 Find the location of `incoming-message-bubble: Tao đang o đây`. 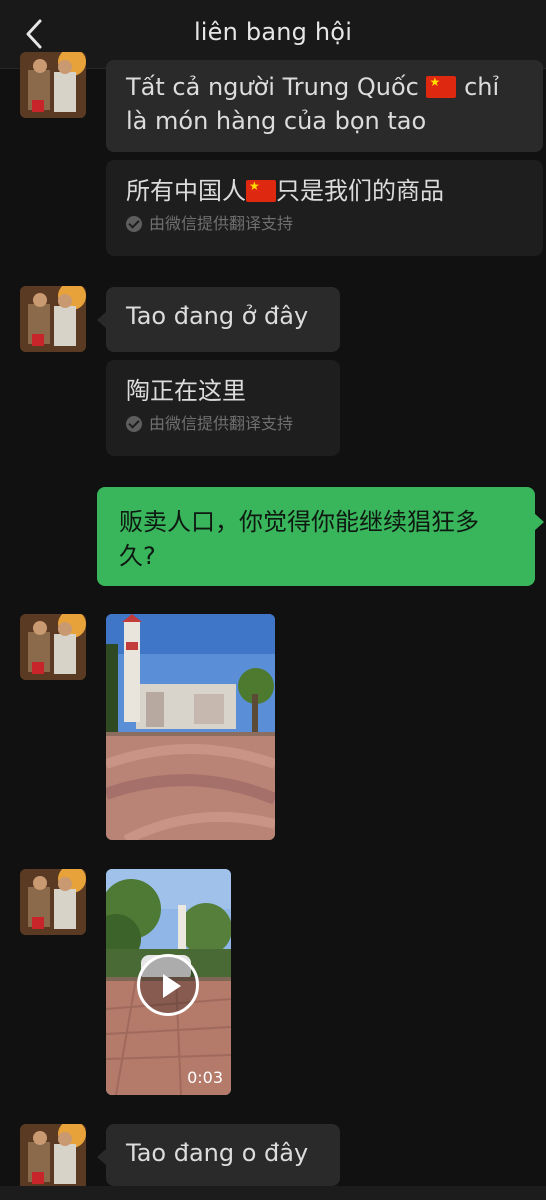

incoming-message-bubble: Tao đang o đây is located at coordinates (218, 1155).